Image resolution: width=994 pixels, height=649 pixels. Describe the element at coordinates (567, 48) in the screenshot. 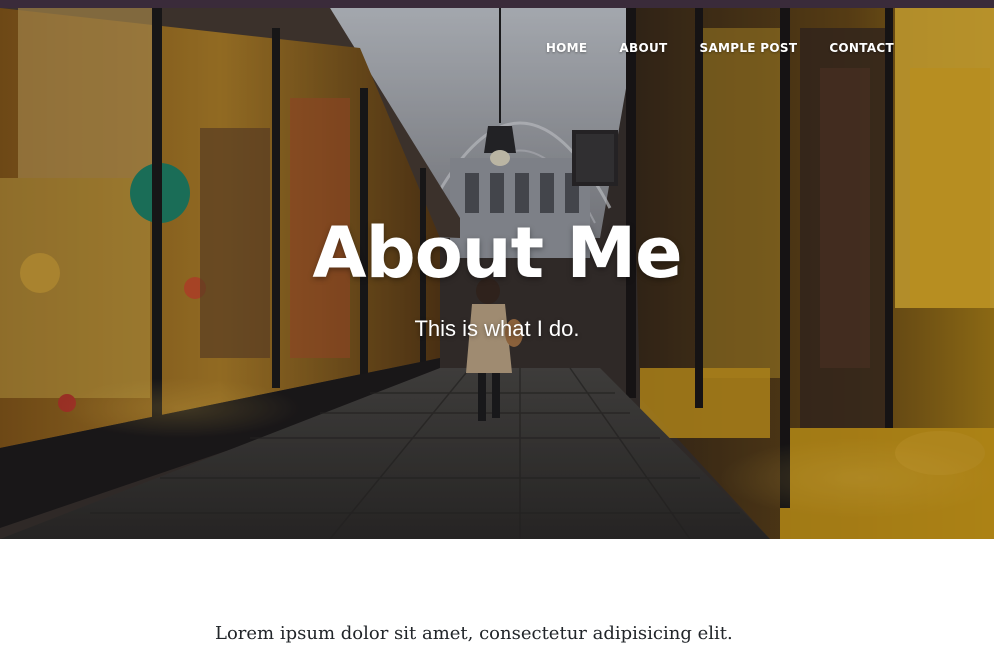

I see `nav-link-home: HOME` at that location.